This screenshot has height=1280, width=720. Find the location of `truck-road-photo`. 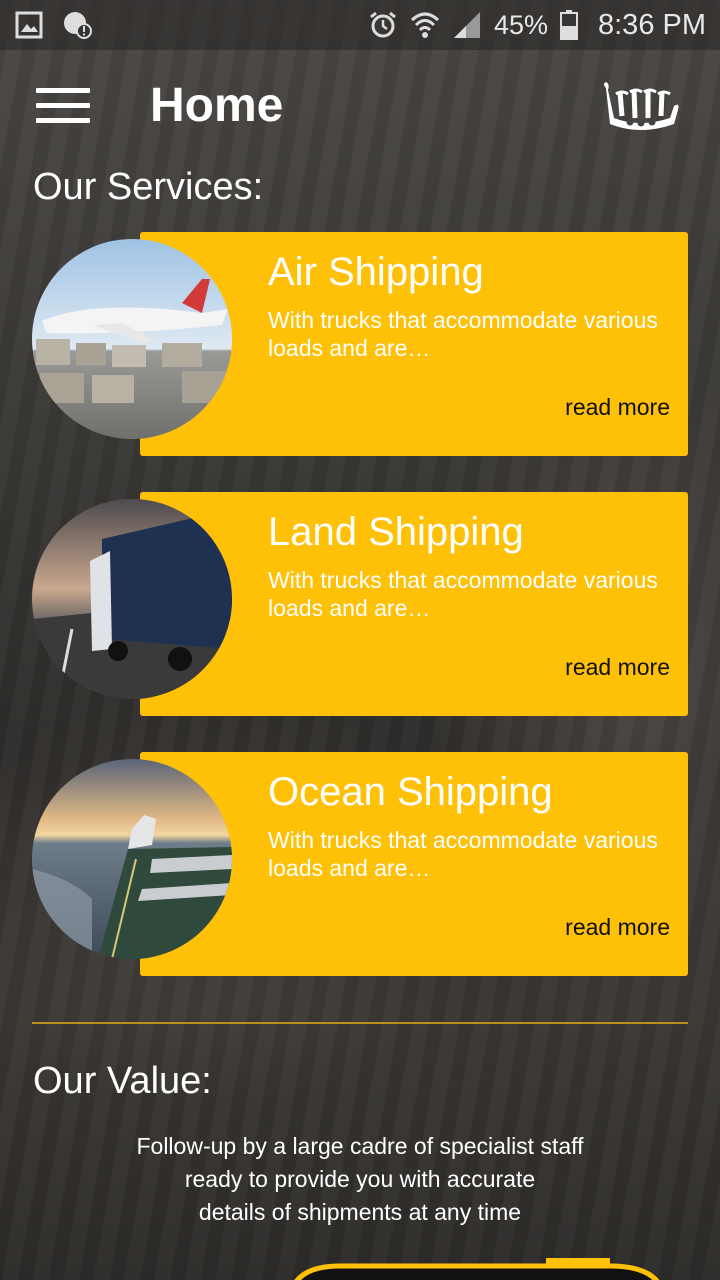

truck-road-photo is located at coordinates (132, 599).